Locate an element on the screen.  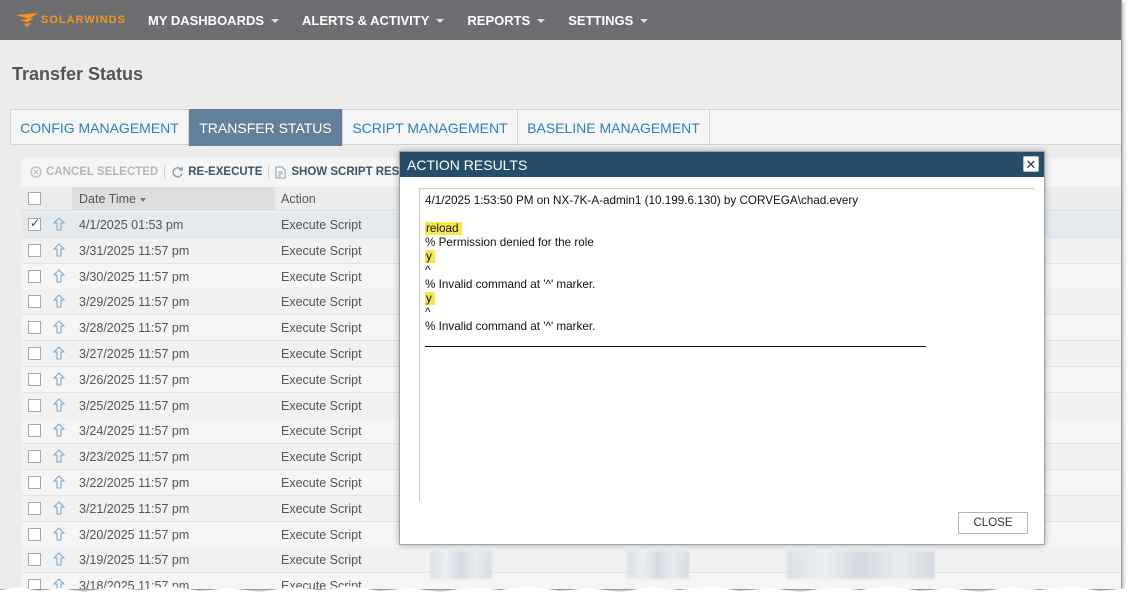
nav-my-dashboards: MY DASHBOARDS is located at coordinates (220, 20).